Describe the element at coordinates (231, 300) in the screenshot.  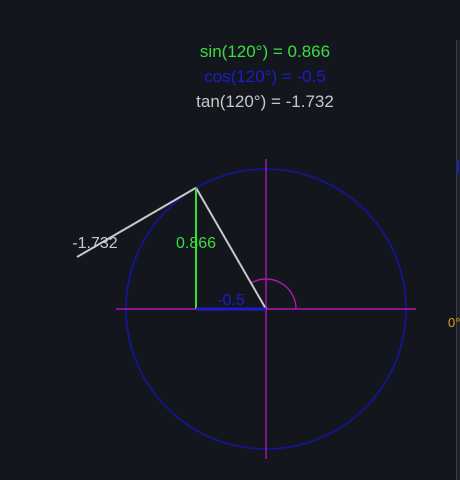
I see `cosine-value-label: -0.5` at that location.